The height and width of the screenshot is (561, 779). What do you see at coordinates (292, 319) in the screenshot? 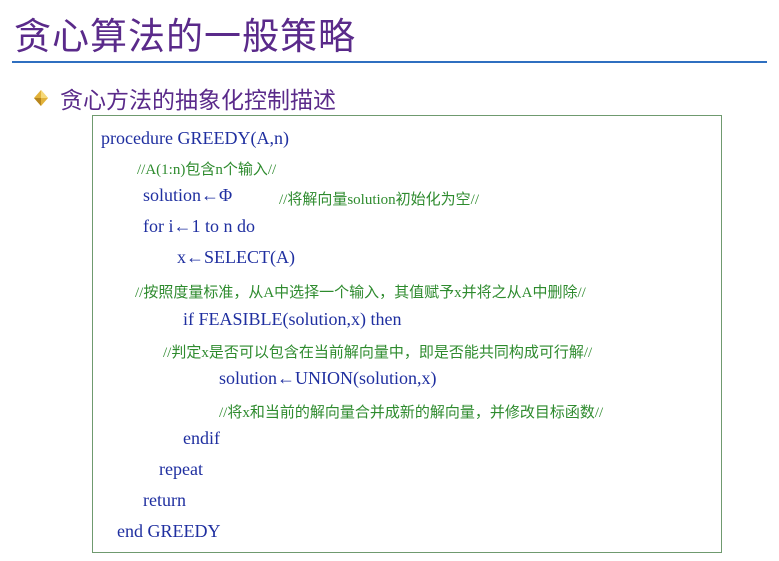
I see `code-line-if: if FEASIBLE(solution,x) then` at bounding box center [292, 319].